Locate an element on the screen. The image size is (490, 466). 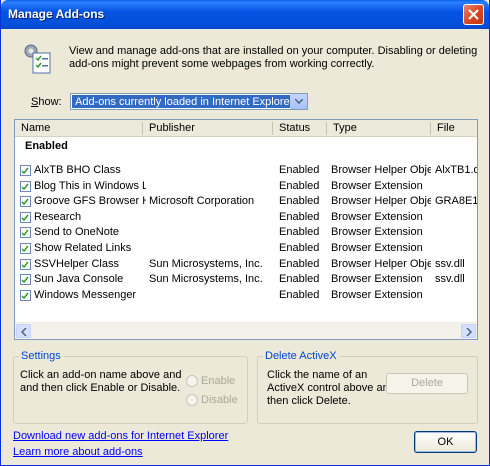
settings-instructions-line2: and then click Enable or Disable. is located at coordinates (100, 388).